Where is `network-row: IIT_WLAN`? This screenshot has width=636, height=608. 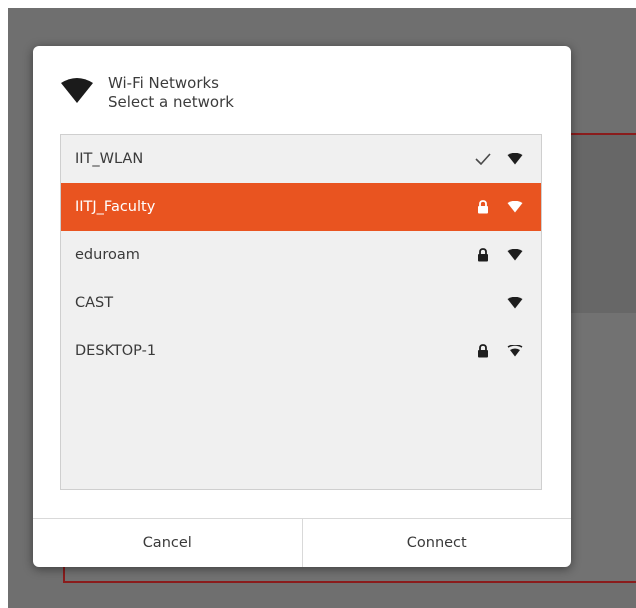
network-row: IIT_WLAN is located at coordinates (301, 159).